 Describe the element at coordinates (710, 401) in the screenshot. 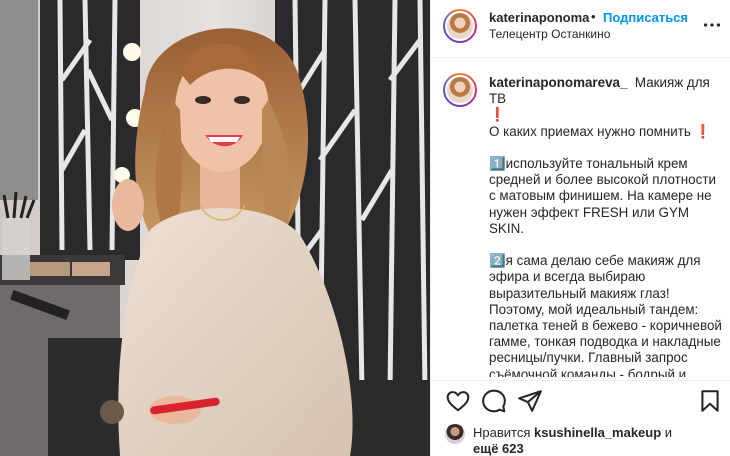

I see `bookmark-icon` at that location.